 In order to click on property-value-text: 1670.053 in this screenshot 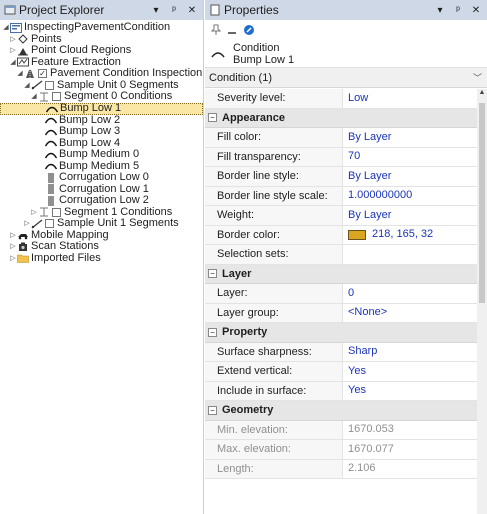, I will do `click(371, 429)`.